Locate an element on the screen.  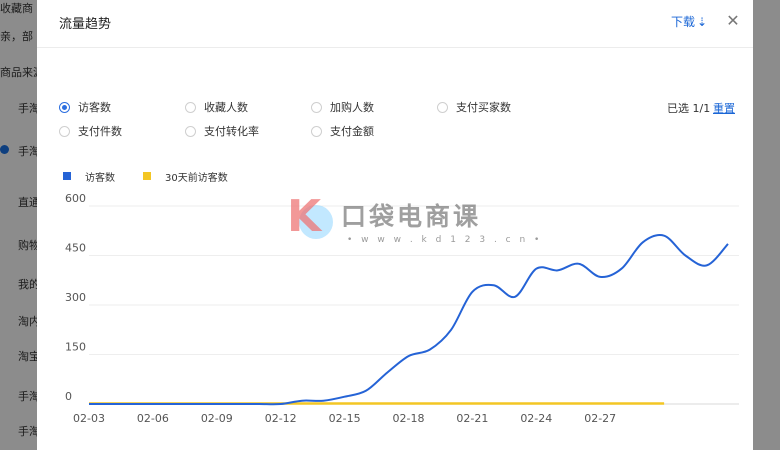
watermark-url: • w w w . k d 1 2 3 . c n • is located at coordinates (445, 240).